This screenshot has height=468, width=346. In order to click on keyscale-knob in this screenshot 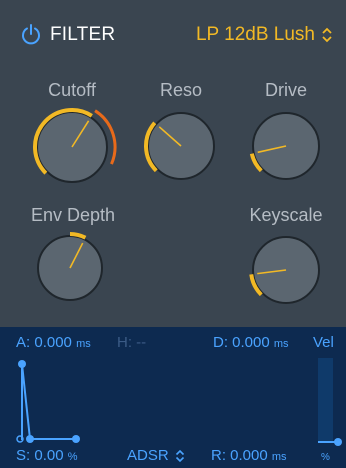, I will do `click(284, 270)`.